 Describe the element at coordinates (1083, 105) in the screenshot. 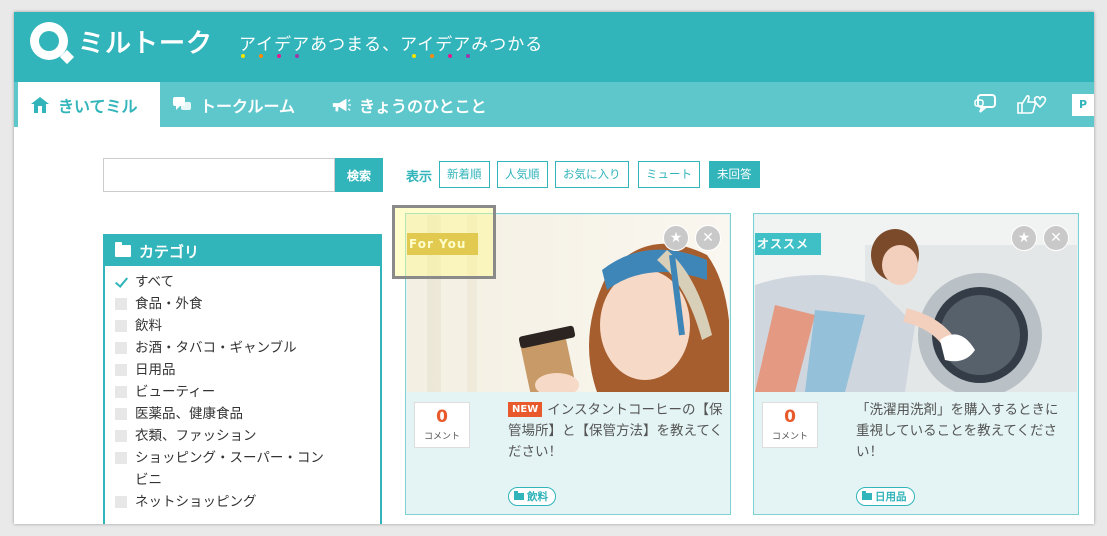

I see `user-menu-button: P` at that location.